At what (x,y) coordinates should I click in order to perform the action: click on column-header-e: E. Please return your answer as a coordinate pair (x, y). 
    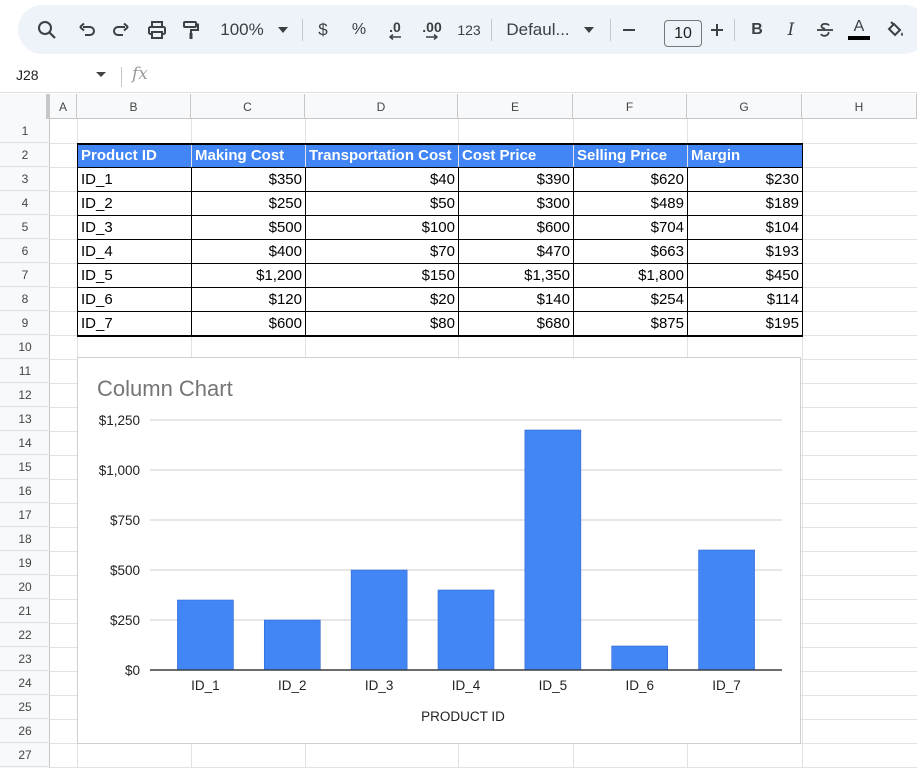
    Looking at the image, I should click on (515, 106).